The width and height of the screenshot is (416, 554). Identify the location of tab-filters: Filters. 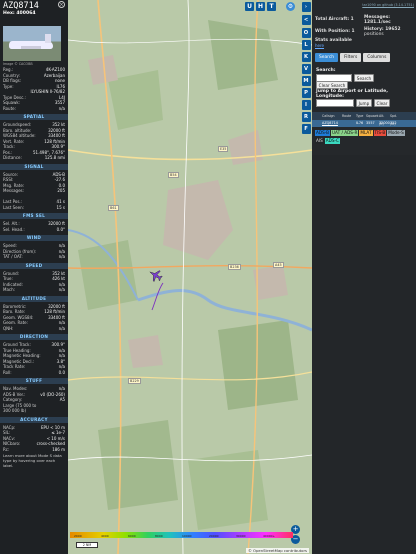
(351, 57).